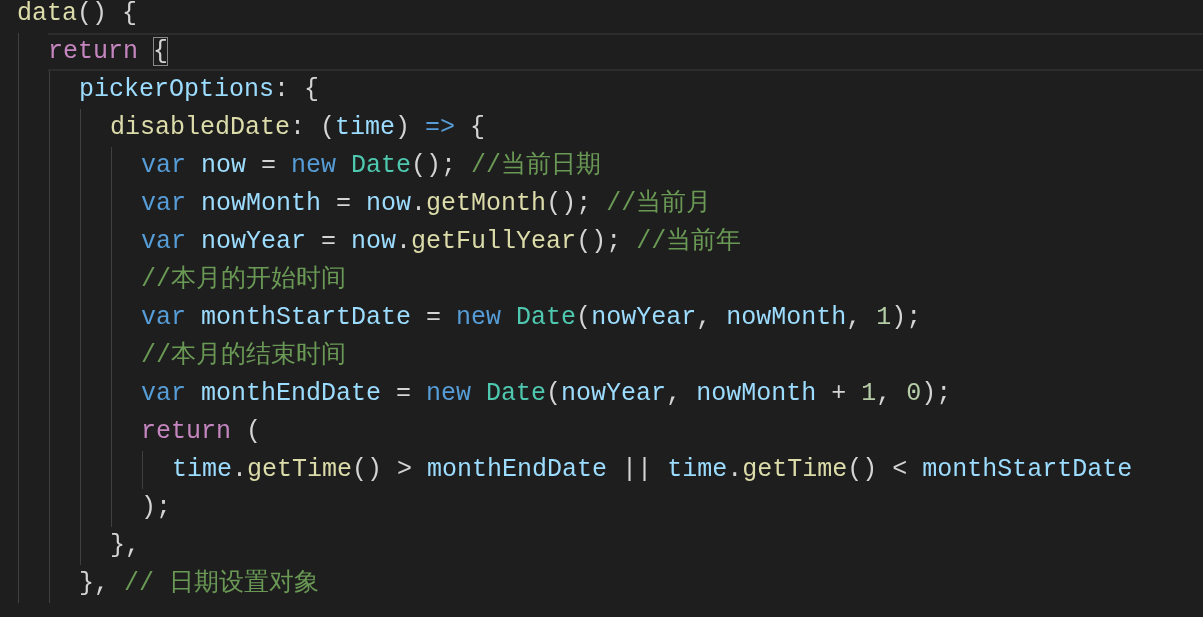 The image size is (1203, 617). What do you see at coordinates (371, 166) in the screenshot?
I see `code-line: var now = new Date(); //当前日期` at bounding box center [371, 166].